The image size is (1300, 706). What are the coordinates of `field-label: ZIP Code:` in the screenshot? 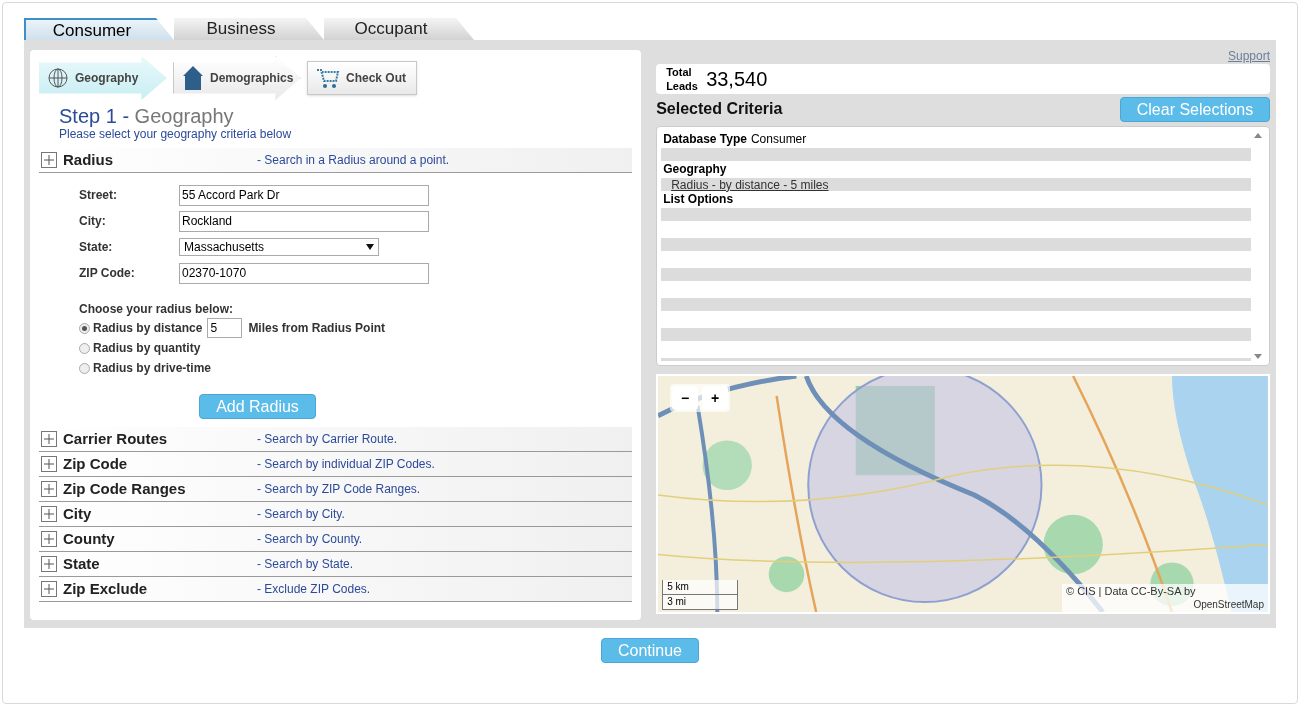 It's located at (107, 273).